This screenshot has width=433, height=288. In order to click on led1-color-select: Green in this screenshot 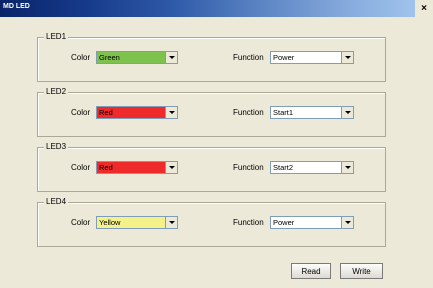, I will do `click(137, 57)`.